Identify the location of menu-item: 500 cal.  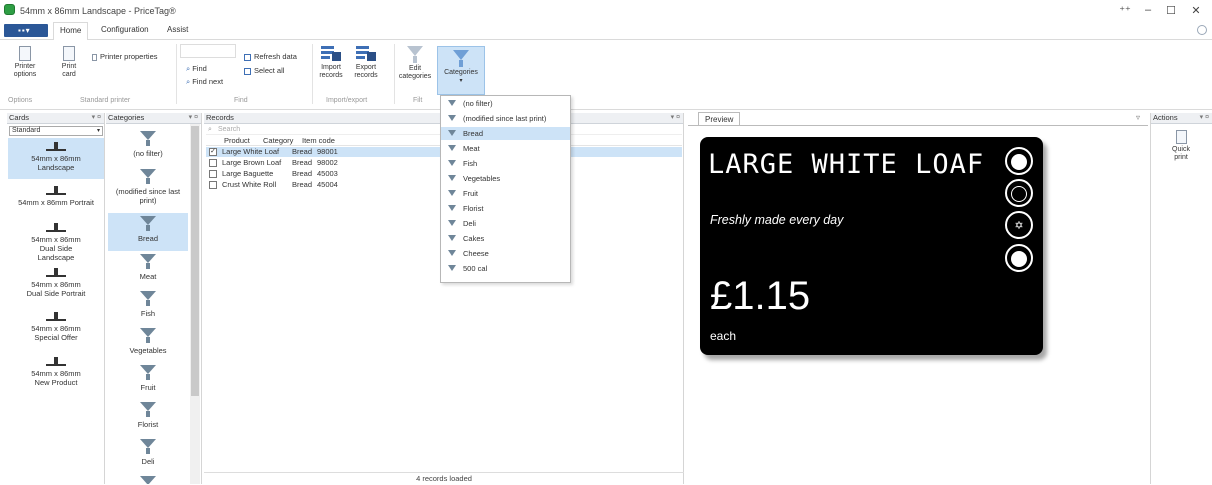
(505, 268).